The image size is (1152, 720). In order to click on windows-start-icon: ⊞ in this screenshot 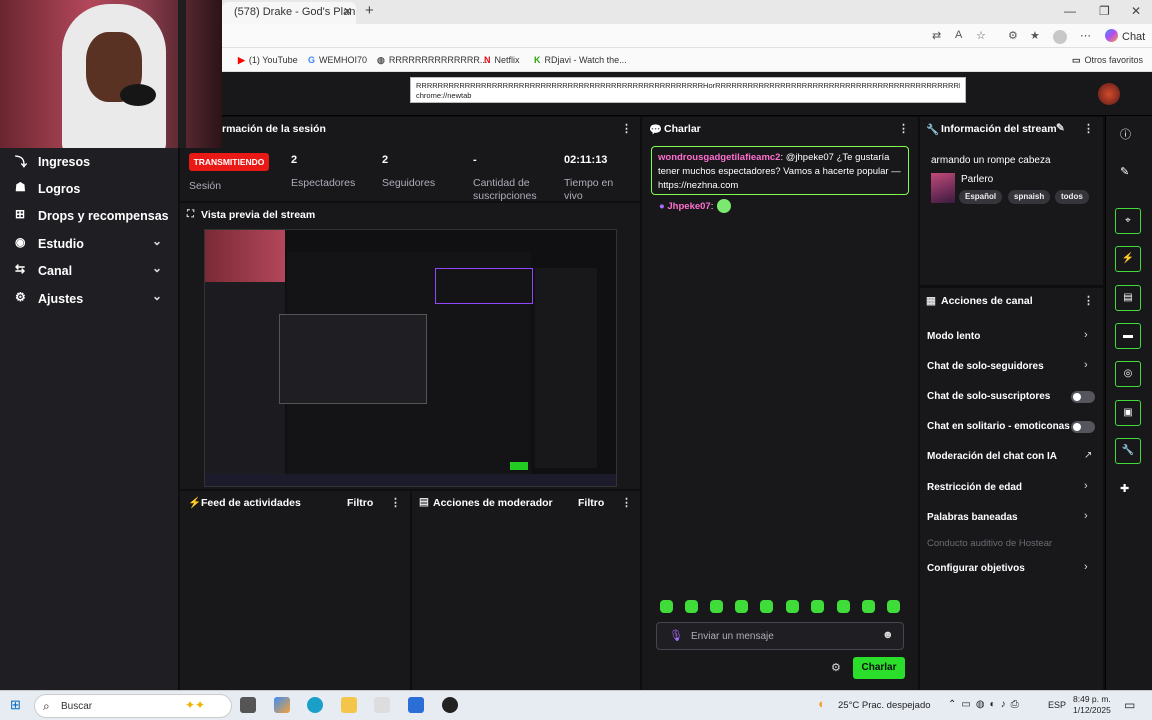, I will do `click(15, 705)`.